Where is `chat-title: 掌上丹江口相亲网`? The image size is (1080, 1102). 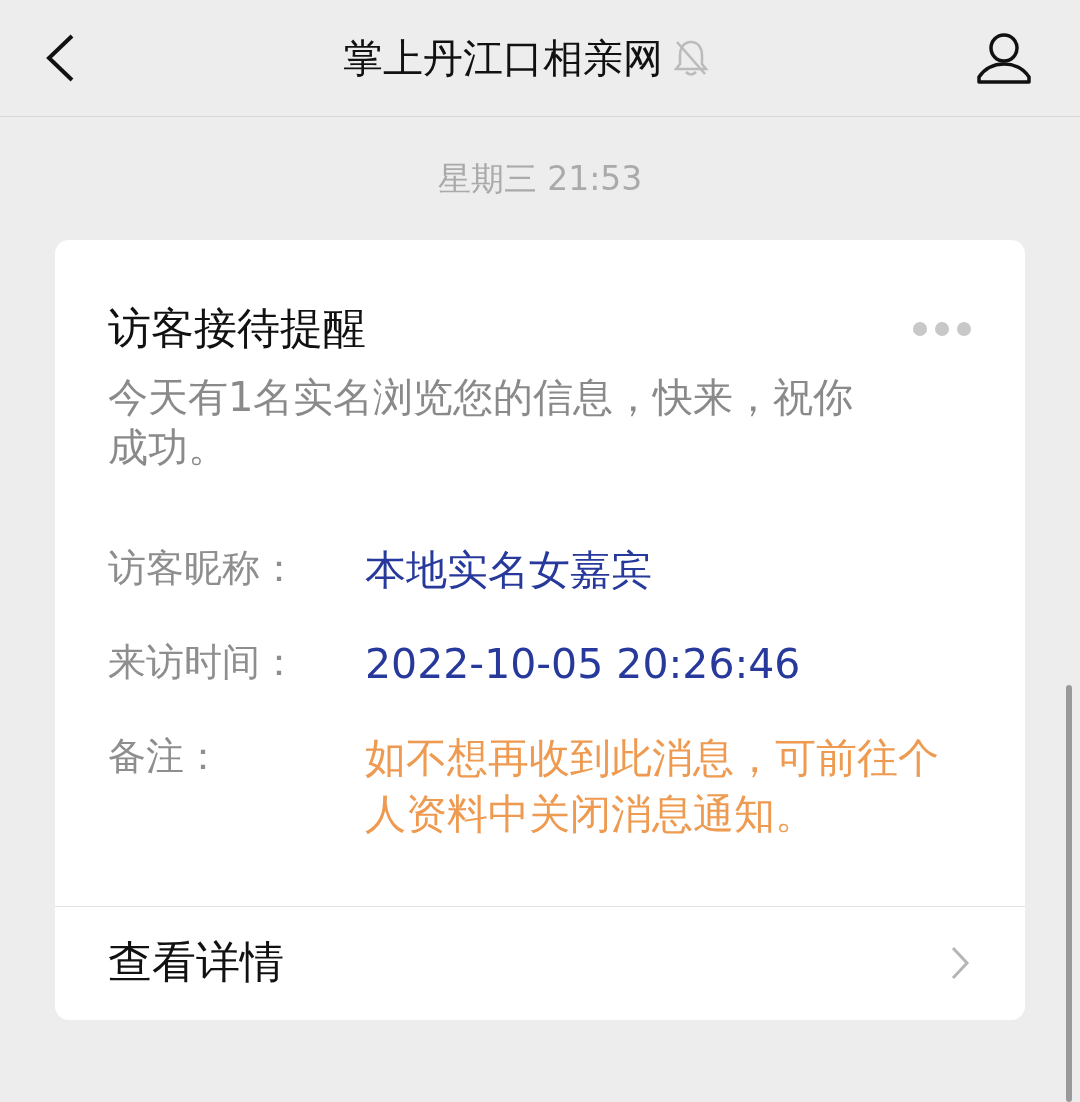
chat-title: 掌上丹江口相亲网 is located at coordinates (503, 58).